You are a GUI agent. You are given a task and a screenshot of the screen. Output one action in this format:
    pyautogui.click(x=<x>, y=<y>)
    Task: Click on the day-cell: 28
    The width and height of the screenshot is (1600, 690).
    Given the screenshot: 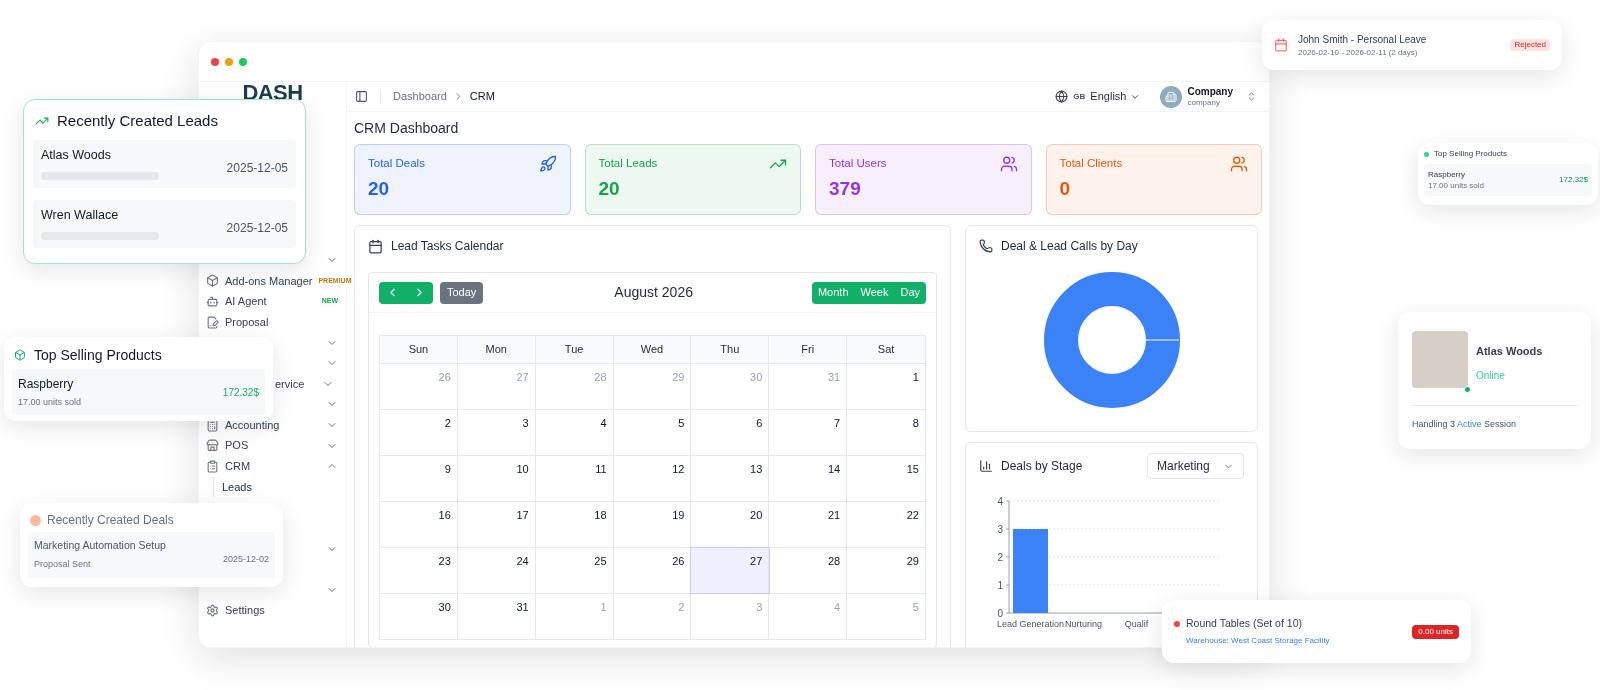 What is the action you would take?
    pyautogui.click(x=808, y=570)
    